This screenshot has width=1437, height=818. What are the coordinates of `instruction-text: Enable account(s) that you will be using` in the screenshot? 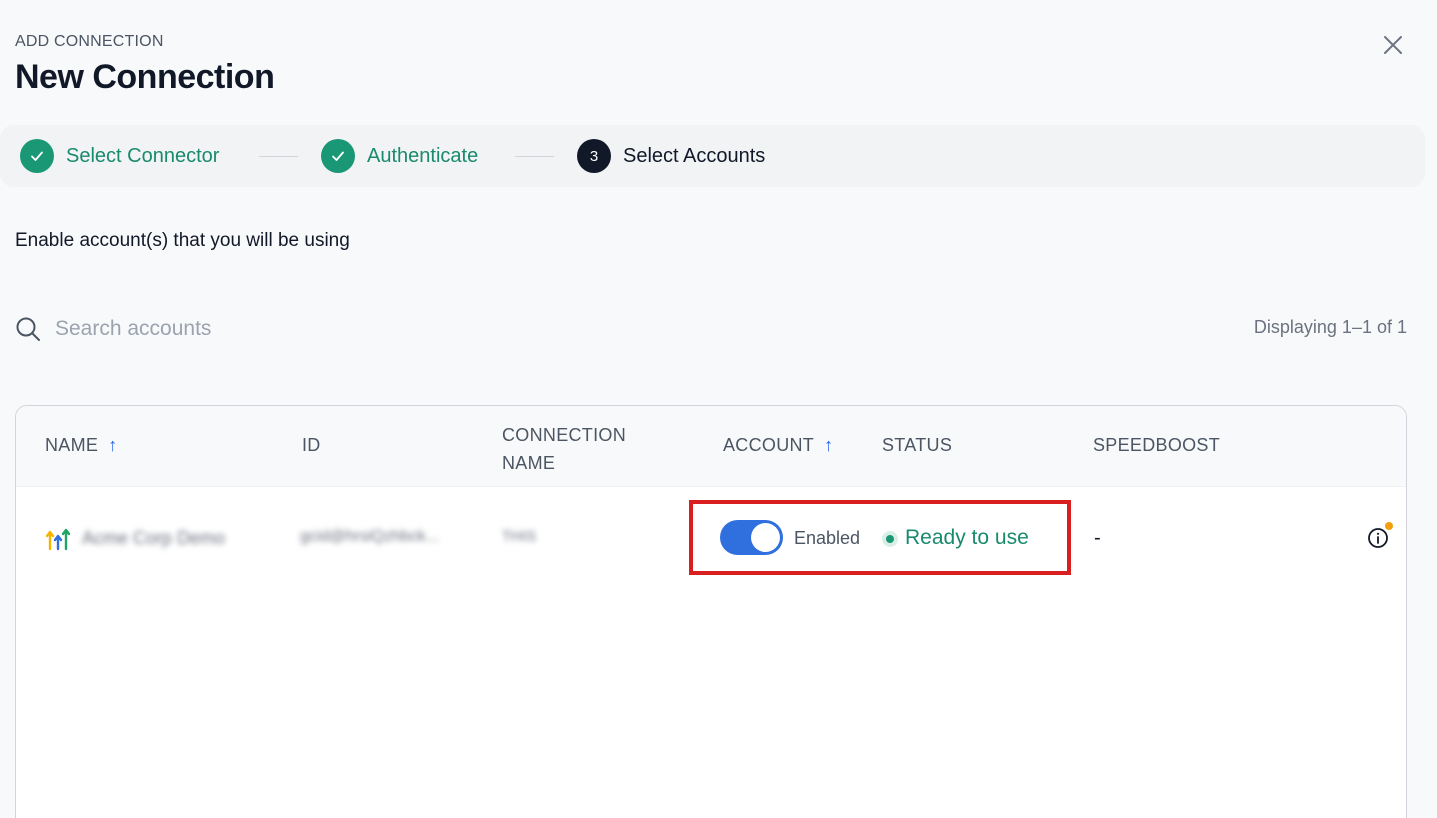 It's located at (182, 240).